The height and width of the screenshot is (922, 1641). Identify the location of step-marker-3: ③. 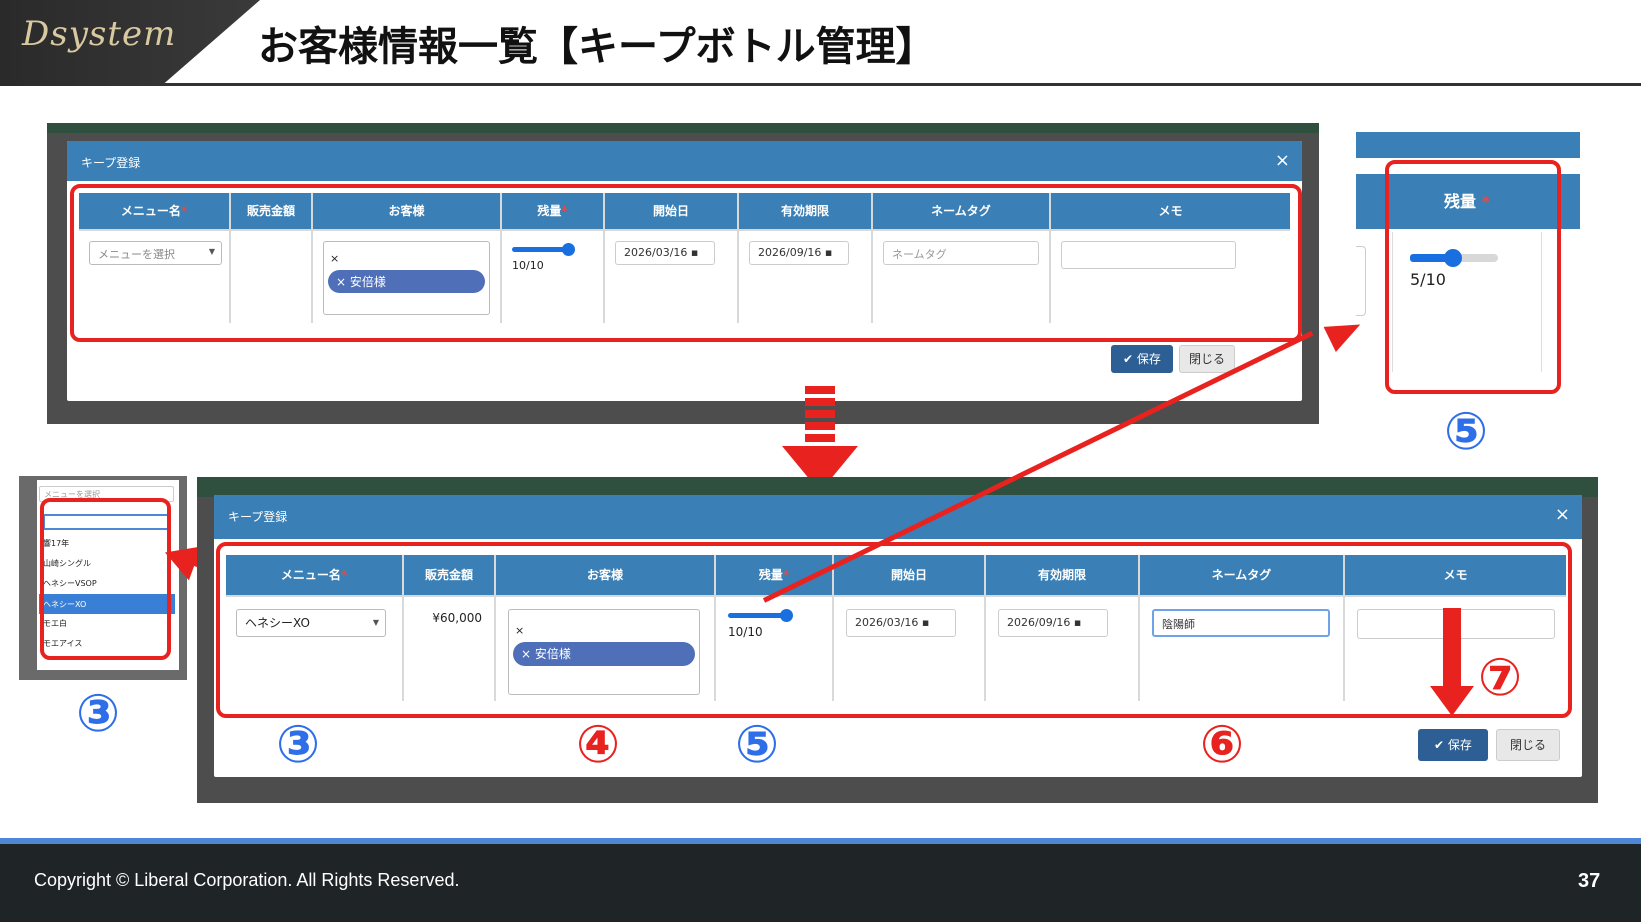
(298, 745).